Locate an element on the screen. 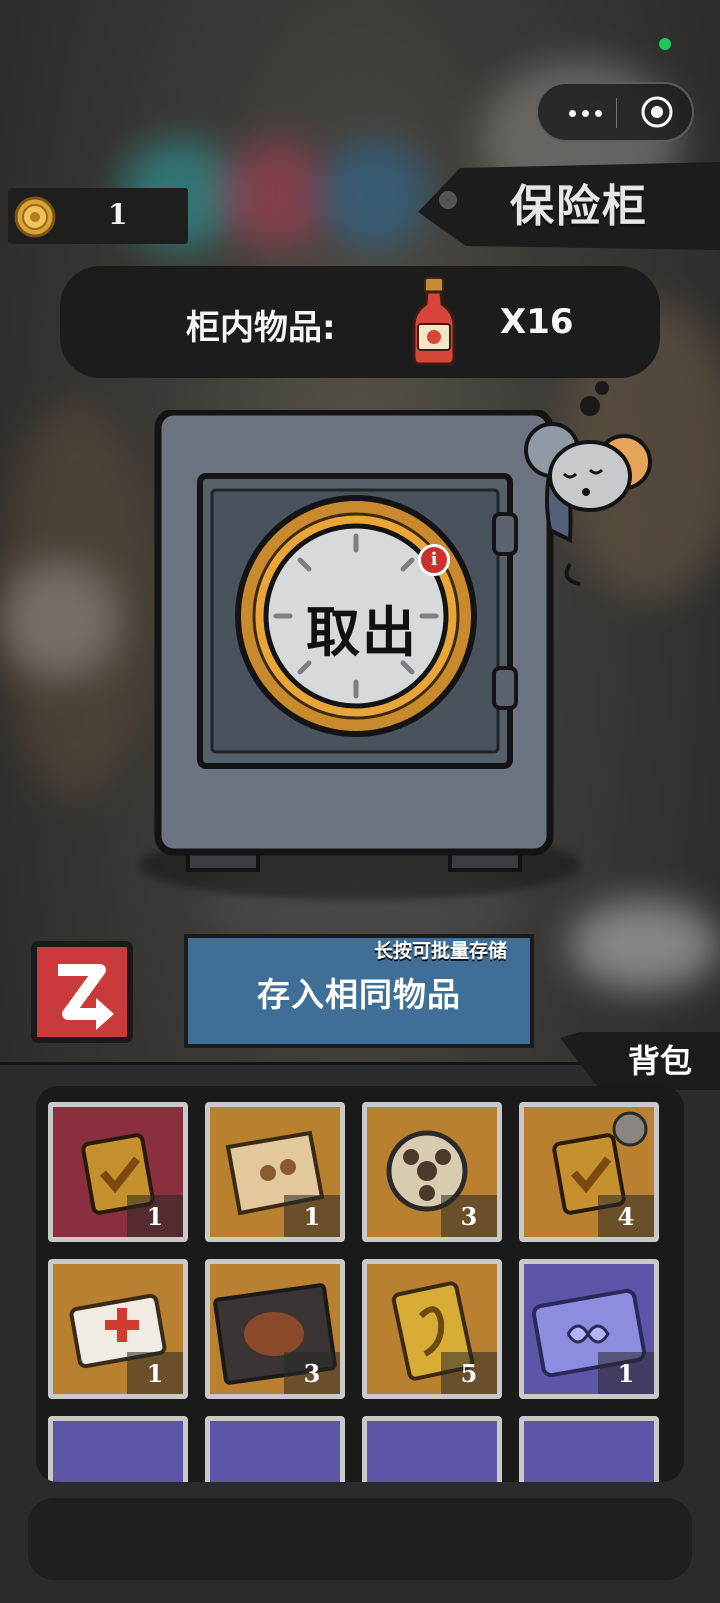  mini-program-capsule is located at coordinates (615, 112).